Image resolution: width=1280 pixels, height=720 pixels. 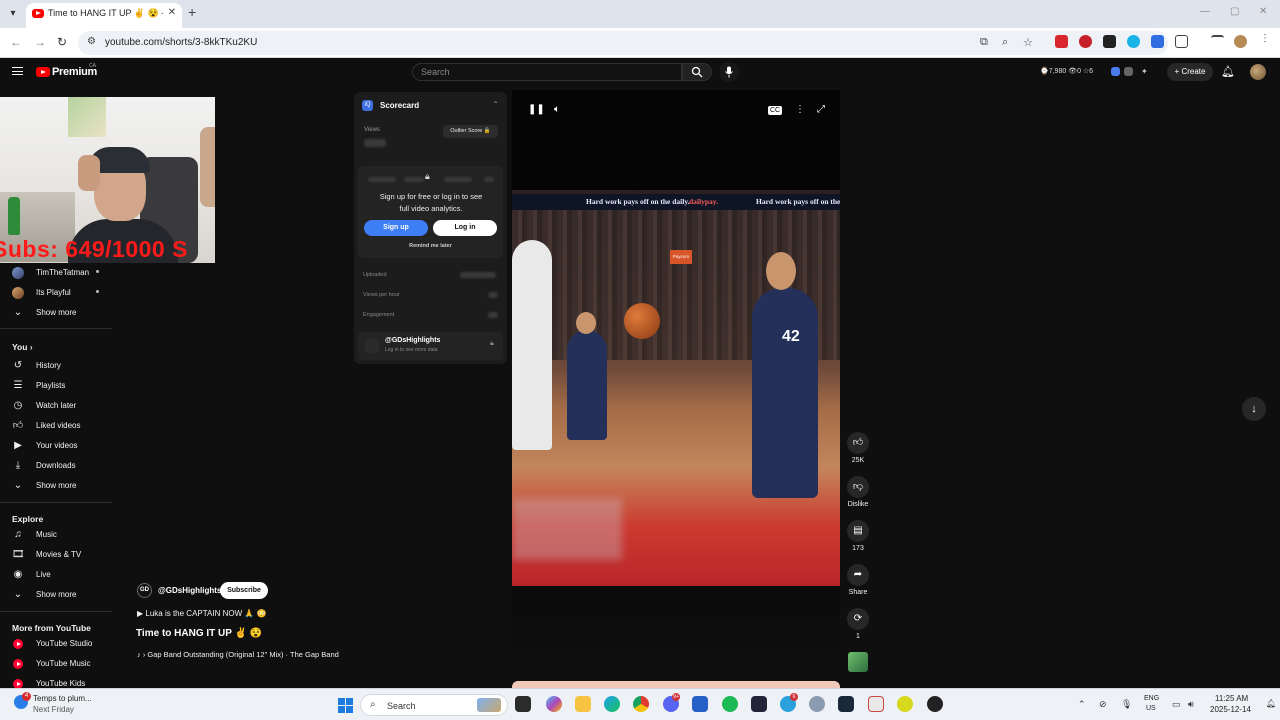 I want to click on snipping-tool-icon, so click(x=876, y=704).